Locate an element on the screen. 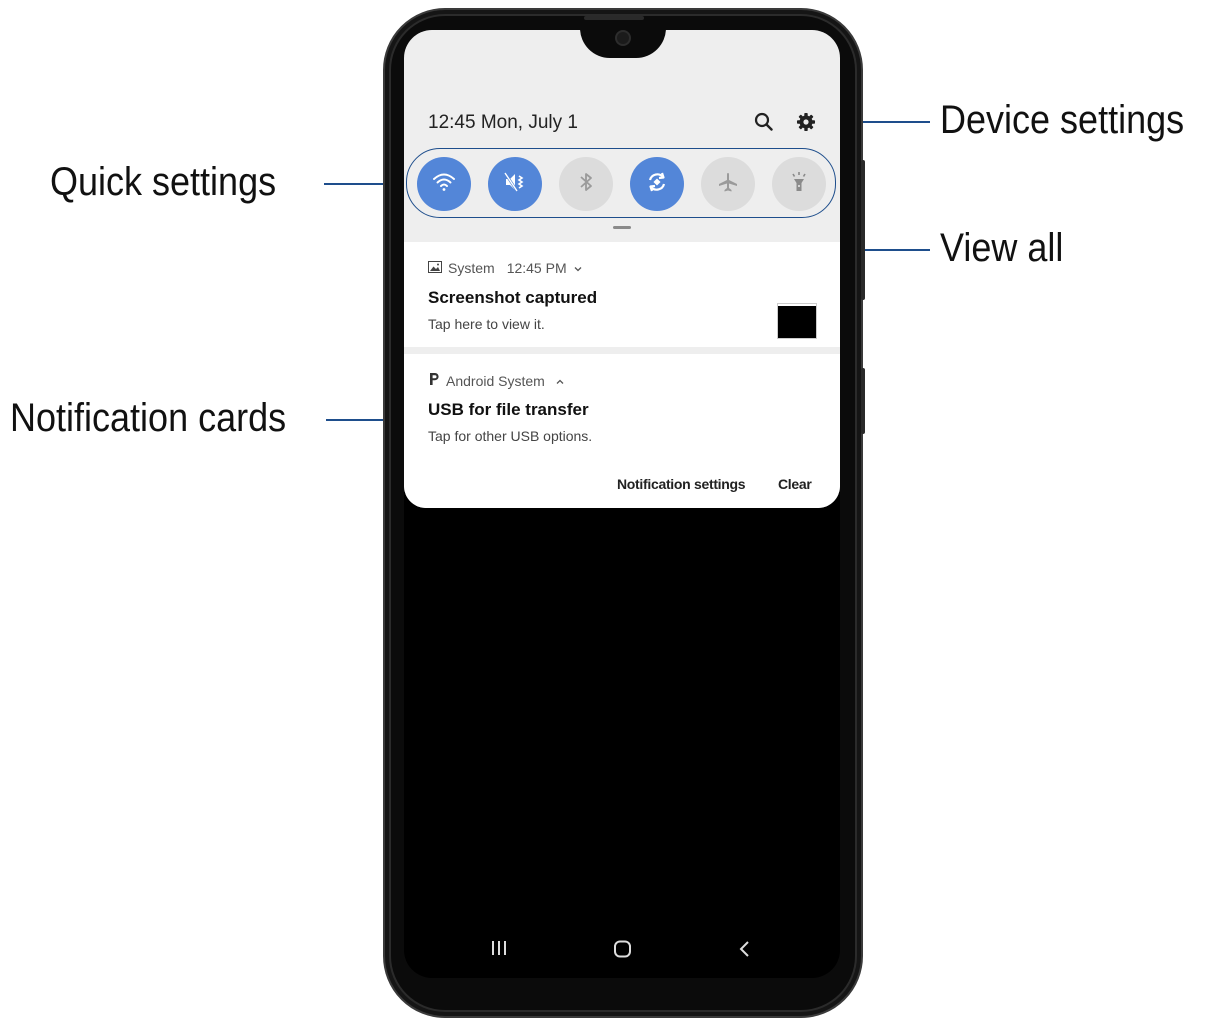  earpiece-speaker is located at coordinates (614, 18).